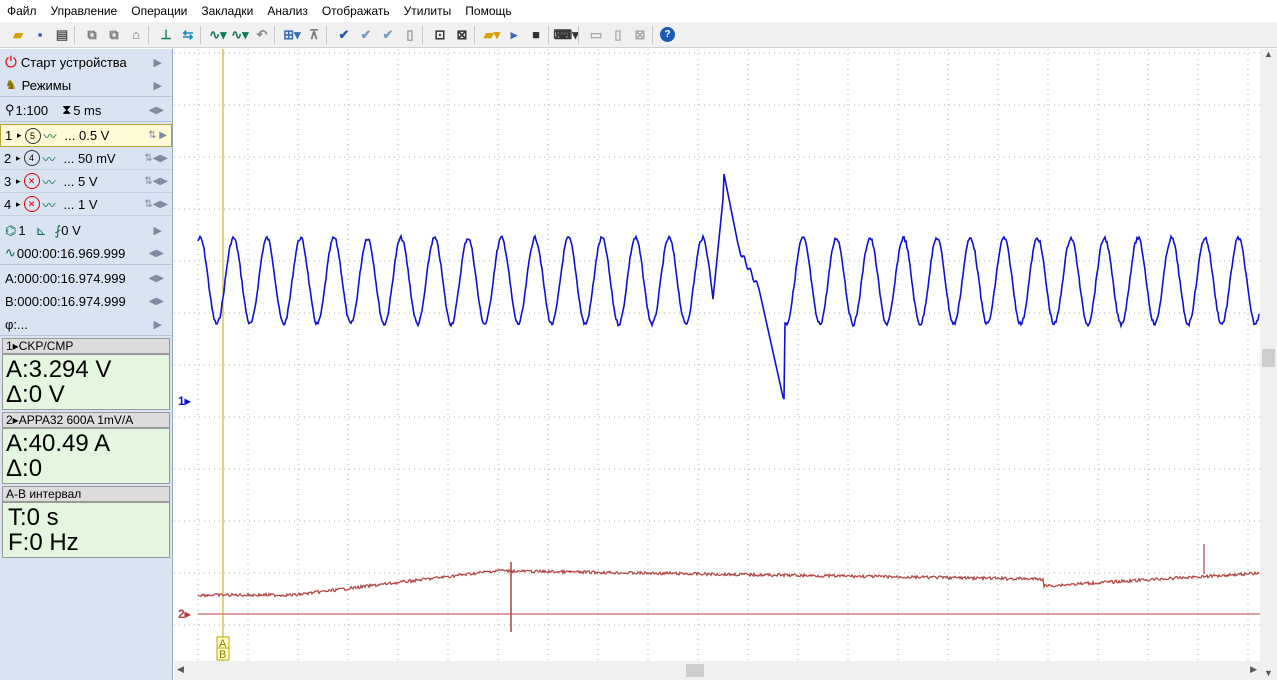  I want to click on panel-value-time: T:0 s, so click(33, 517).